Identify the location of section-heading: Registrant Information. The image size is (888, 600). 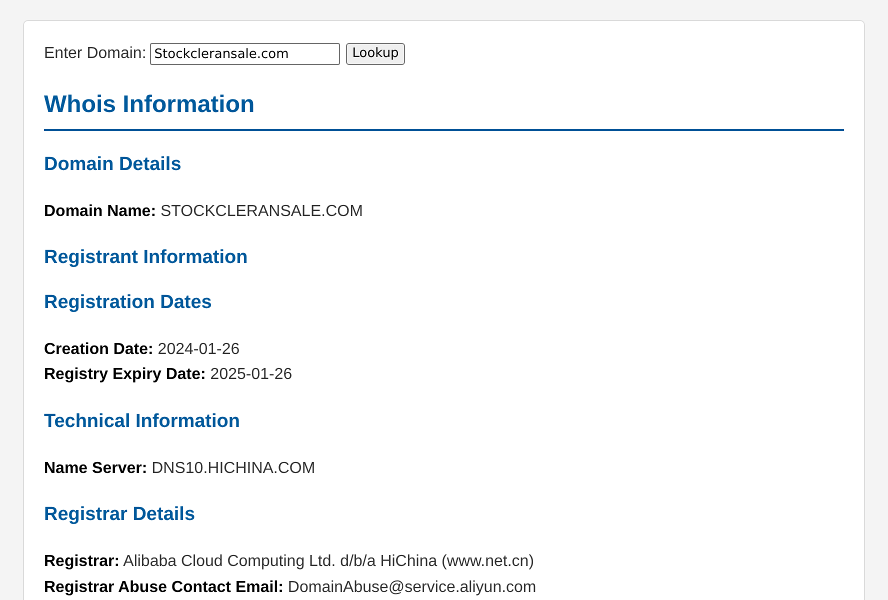
(146, 258).